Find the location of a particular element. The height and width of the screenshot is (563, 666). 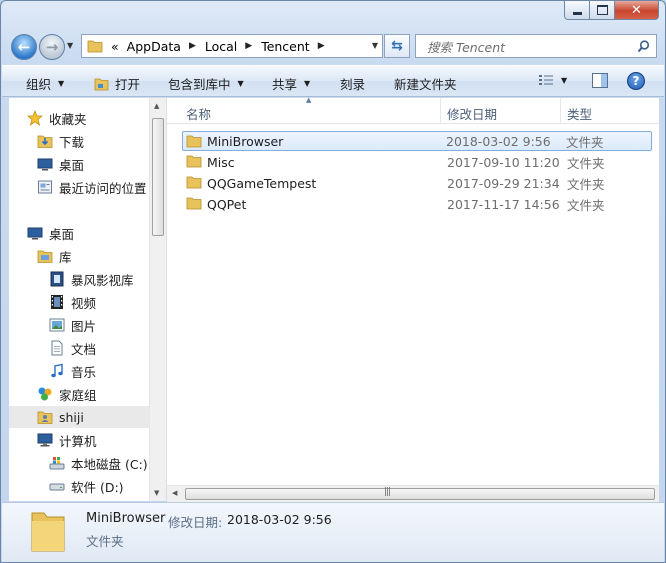

breadcrumb-appdata: AppData ▶ is located at coordinates (166, 46).